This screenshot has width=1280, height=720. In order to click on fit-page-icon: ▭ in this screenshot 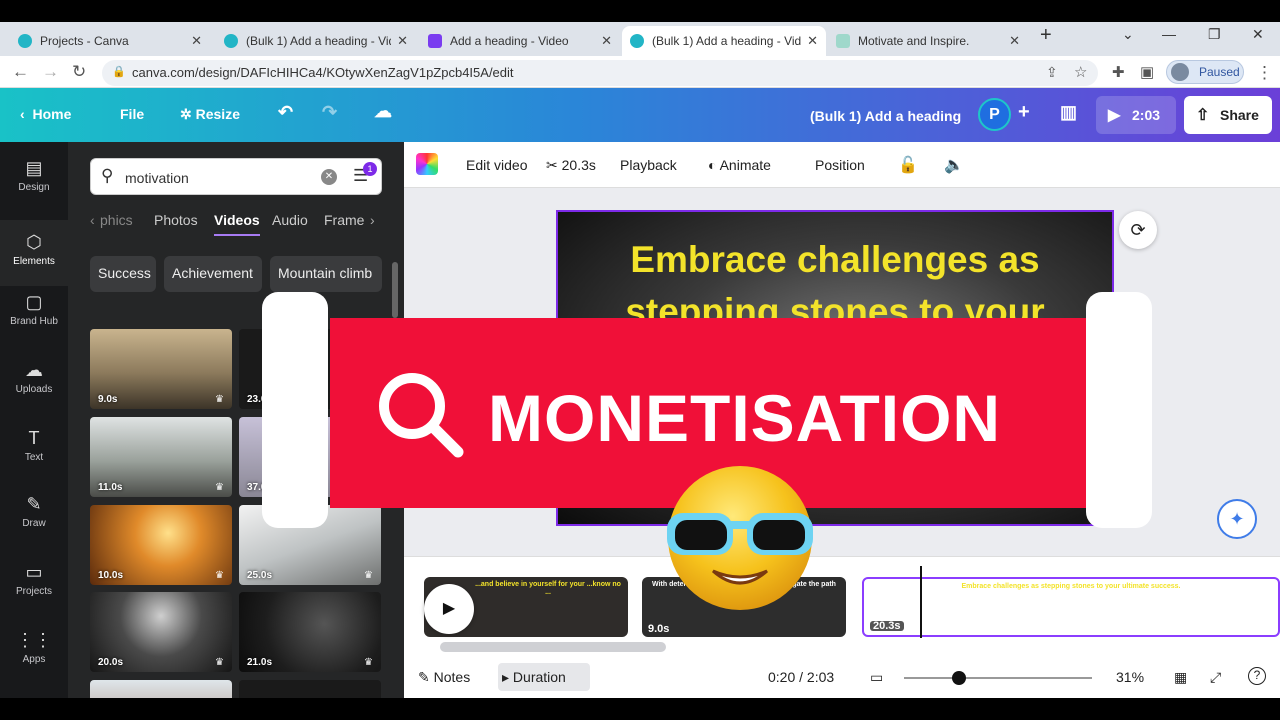, I will do `click(876, 677)`.